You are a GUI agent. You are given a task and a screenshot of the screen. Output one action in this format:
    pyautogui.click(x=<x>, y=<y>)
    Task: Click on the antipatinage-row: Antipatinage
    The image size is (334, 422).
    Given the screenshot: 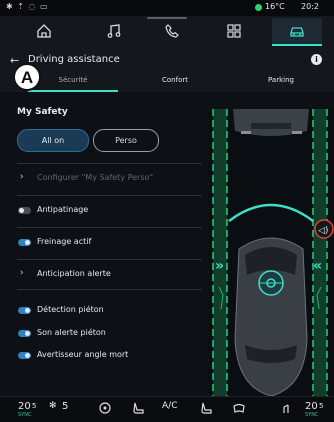 What is the action you would take?
    pyautogui.click(x=109, y=211)
    